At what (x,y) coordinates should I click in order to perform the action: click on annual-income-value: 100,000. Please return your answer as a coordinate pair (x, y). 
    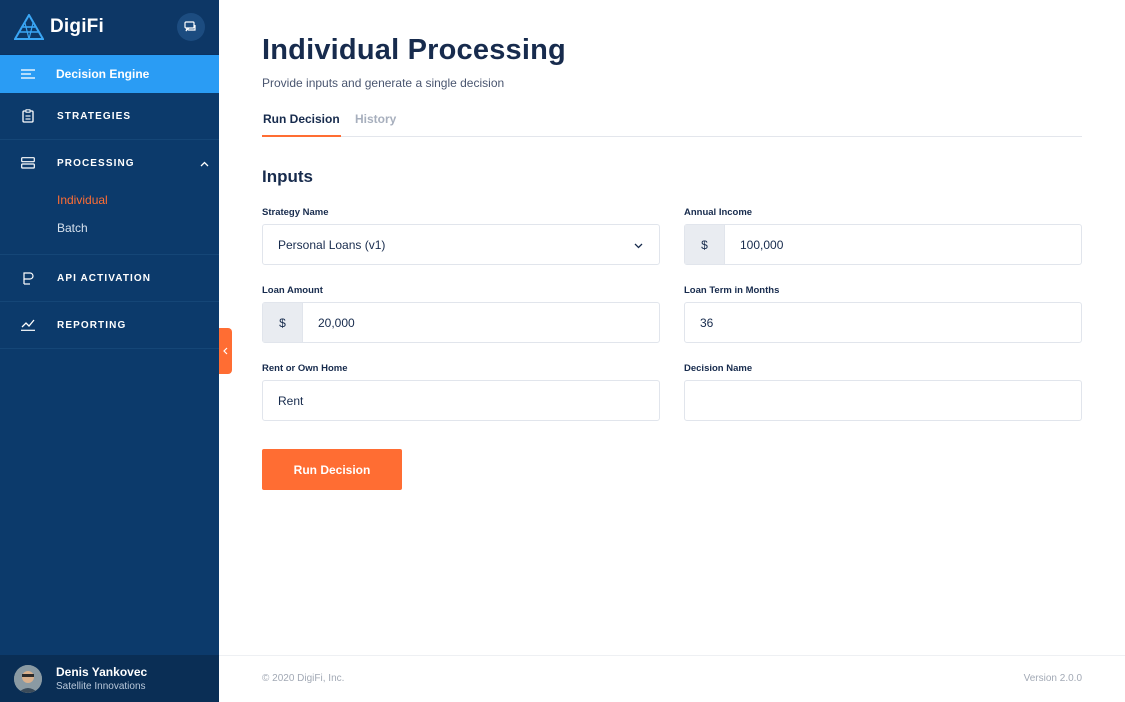
    Looking at the image, I should click on (762, 244).